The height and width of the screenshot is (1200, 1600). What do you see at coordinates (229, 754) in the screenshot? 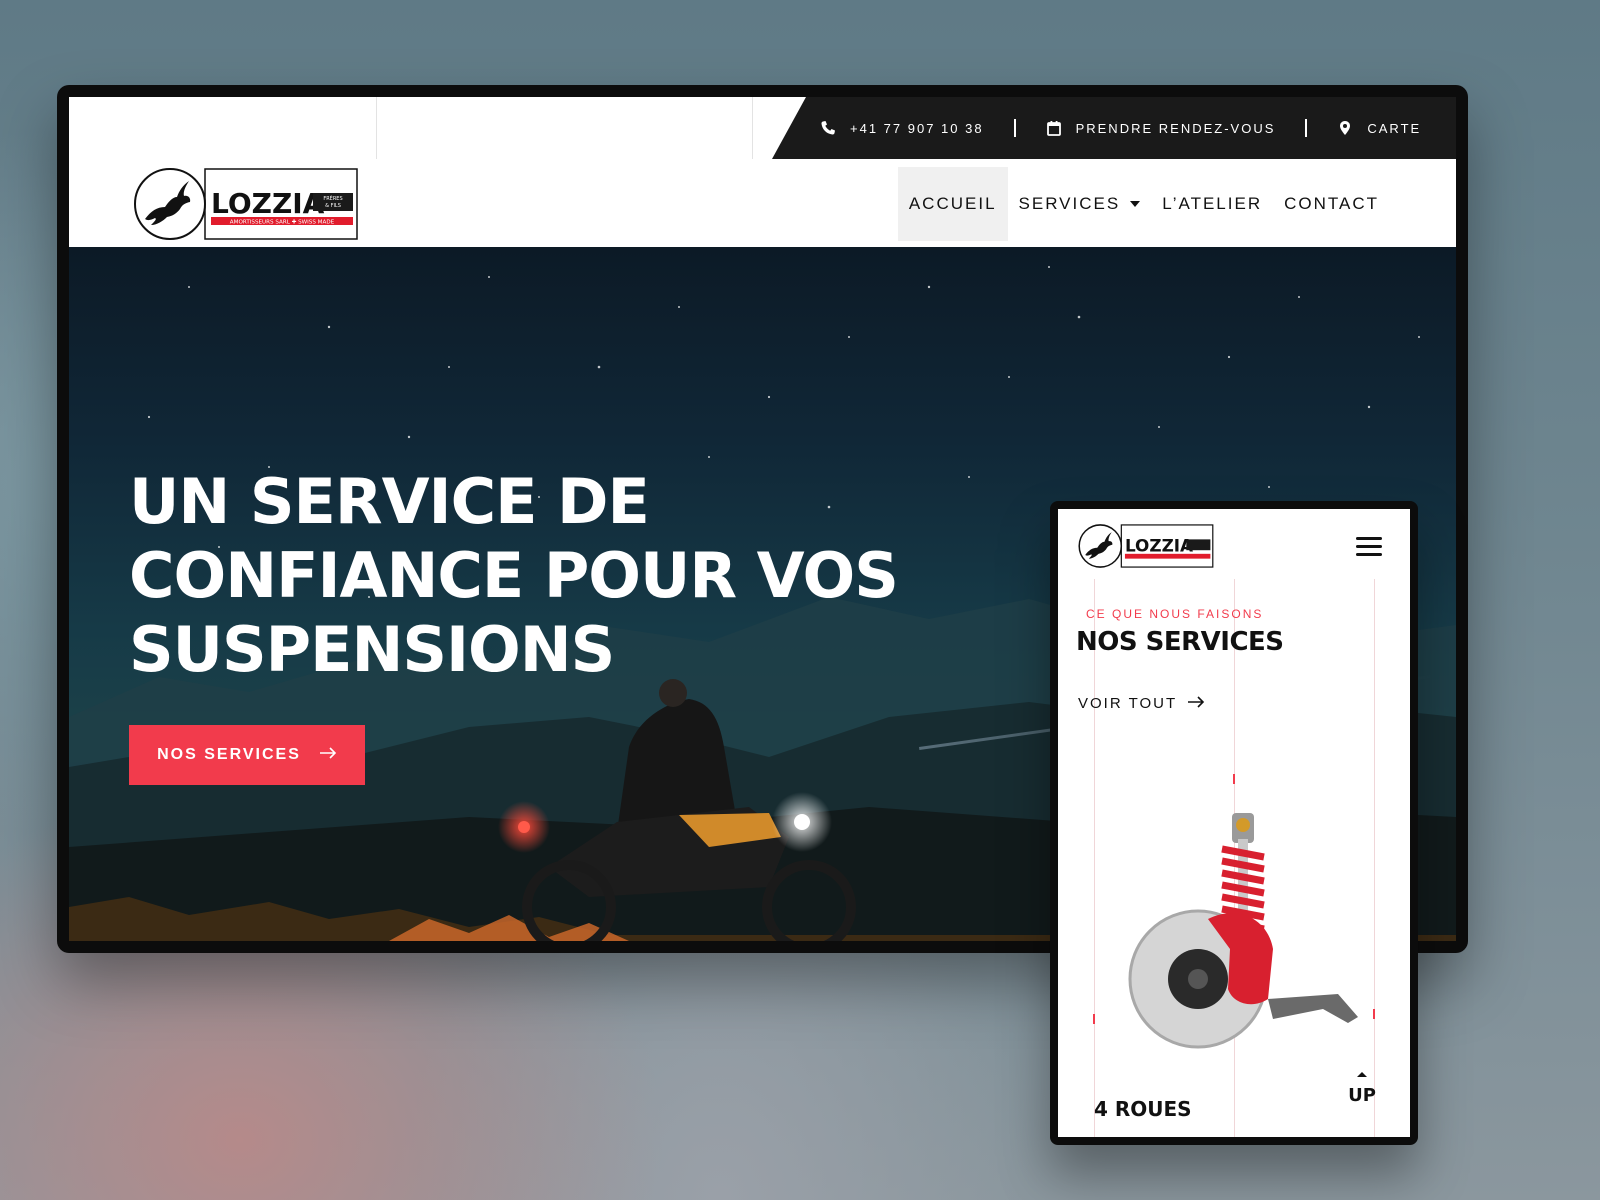
I see `hero-button-label: NOS SERVICES` at bounding box center [229, 754].